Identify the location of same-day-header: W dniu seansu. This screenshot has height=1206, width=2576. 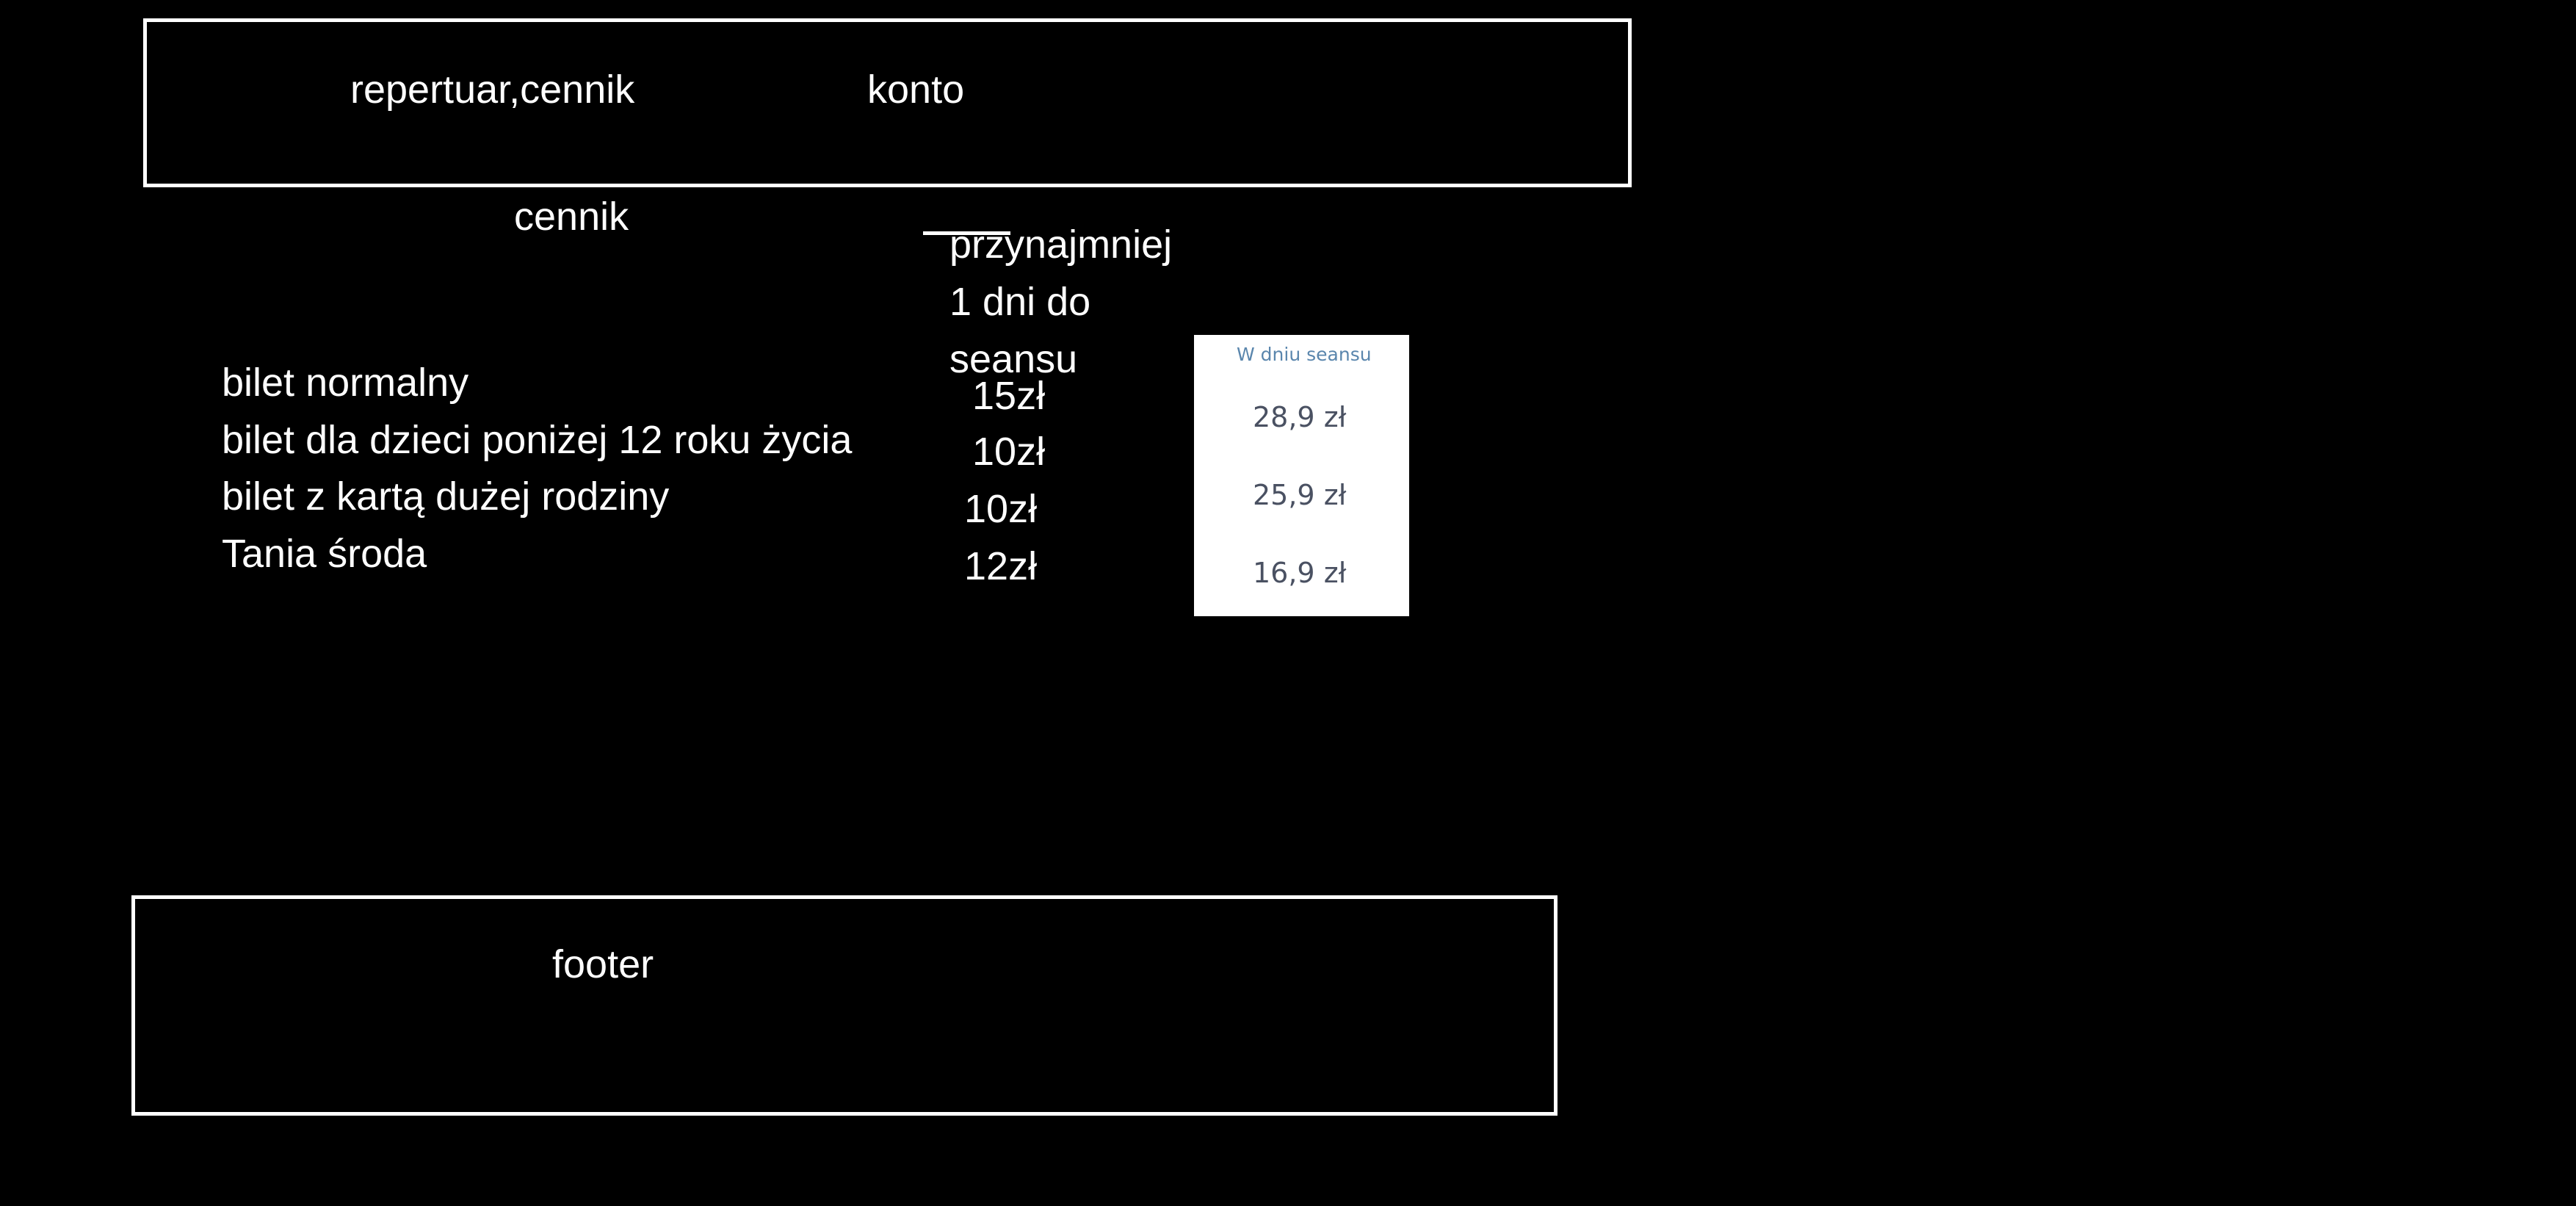
(1304, 354).